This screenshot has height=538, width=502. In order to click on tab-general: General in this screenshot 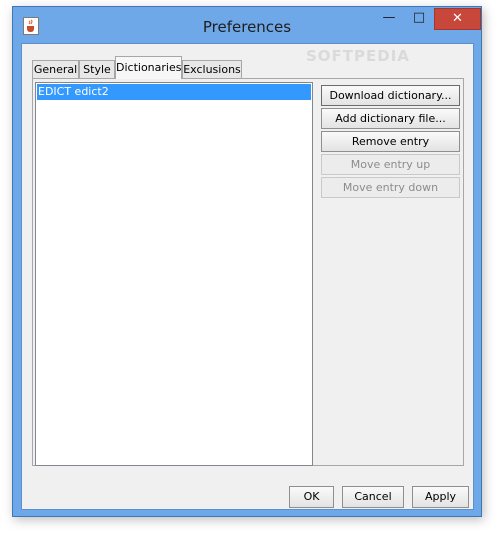, I will do `click(55, 69)`.